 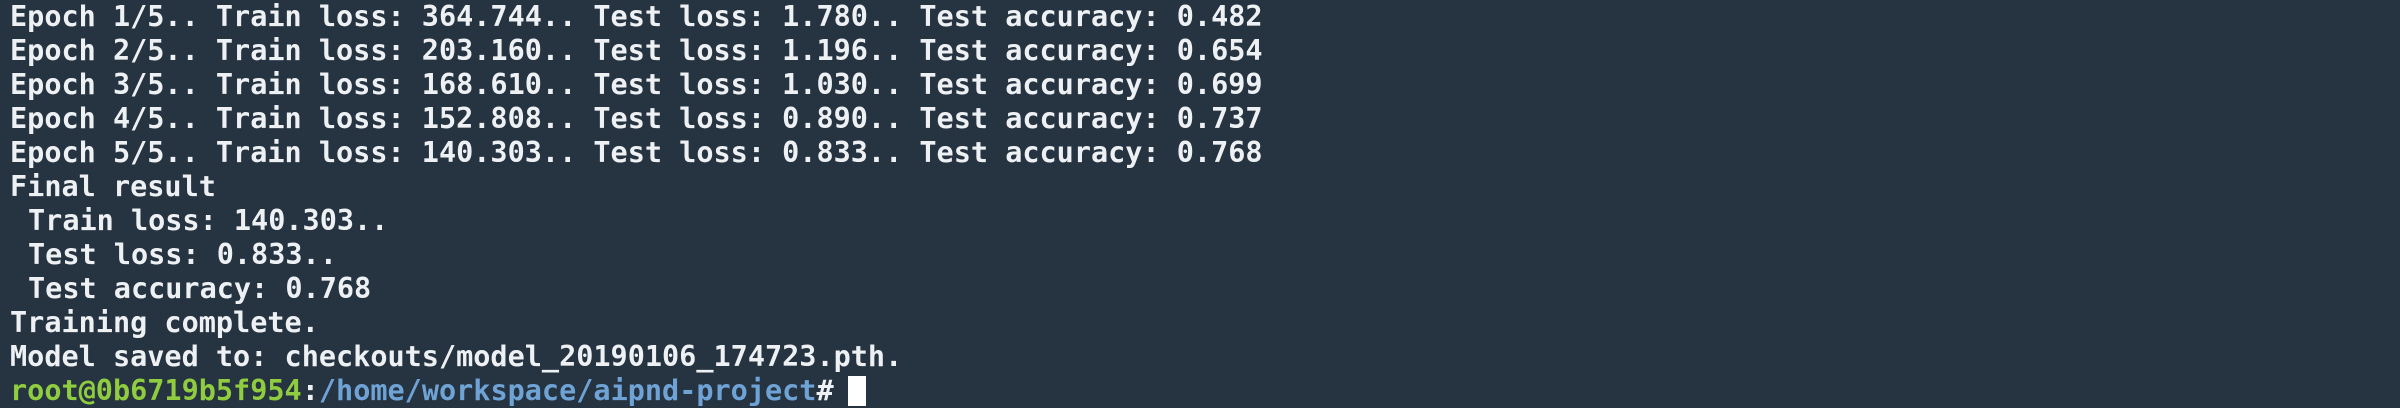 What do you see at coordinates (208, 220) in the screenshot?
I see `final-train-loss: Train loss: 140.303..` at bounding box center [208, 220].